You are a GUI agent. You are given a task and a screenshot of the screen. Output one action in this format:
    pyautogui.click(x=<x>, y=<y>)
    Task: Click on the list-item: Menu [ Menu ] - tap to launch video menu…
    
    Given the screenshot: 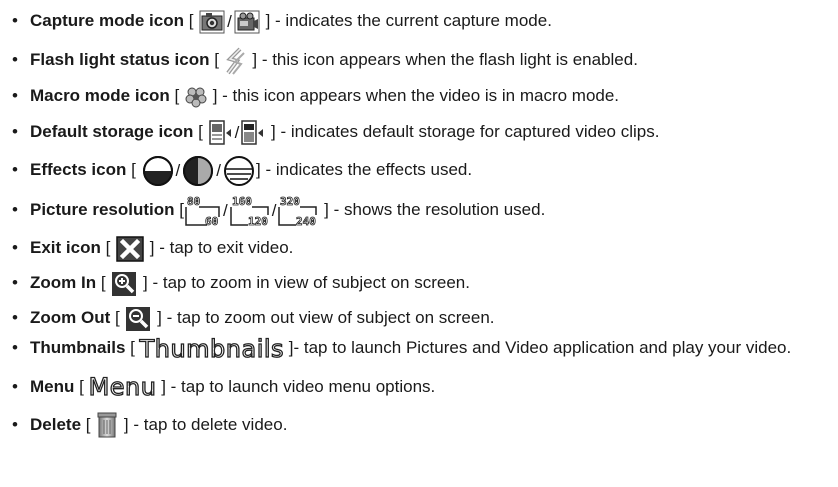 What is the action you would take?
    pyautogui.click(x=420, y=387)
    